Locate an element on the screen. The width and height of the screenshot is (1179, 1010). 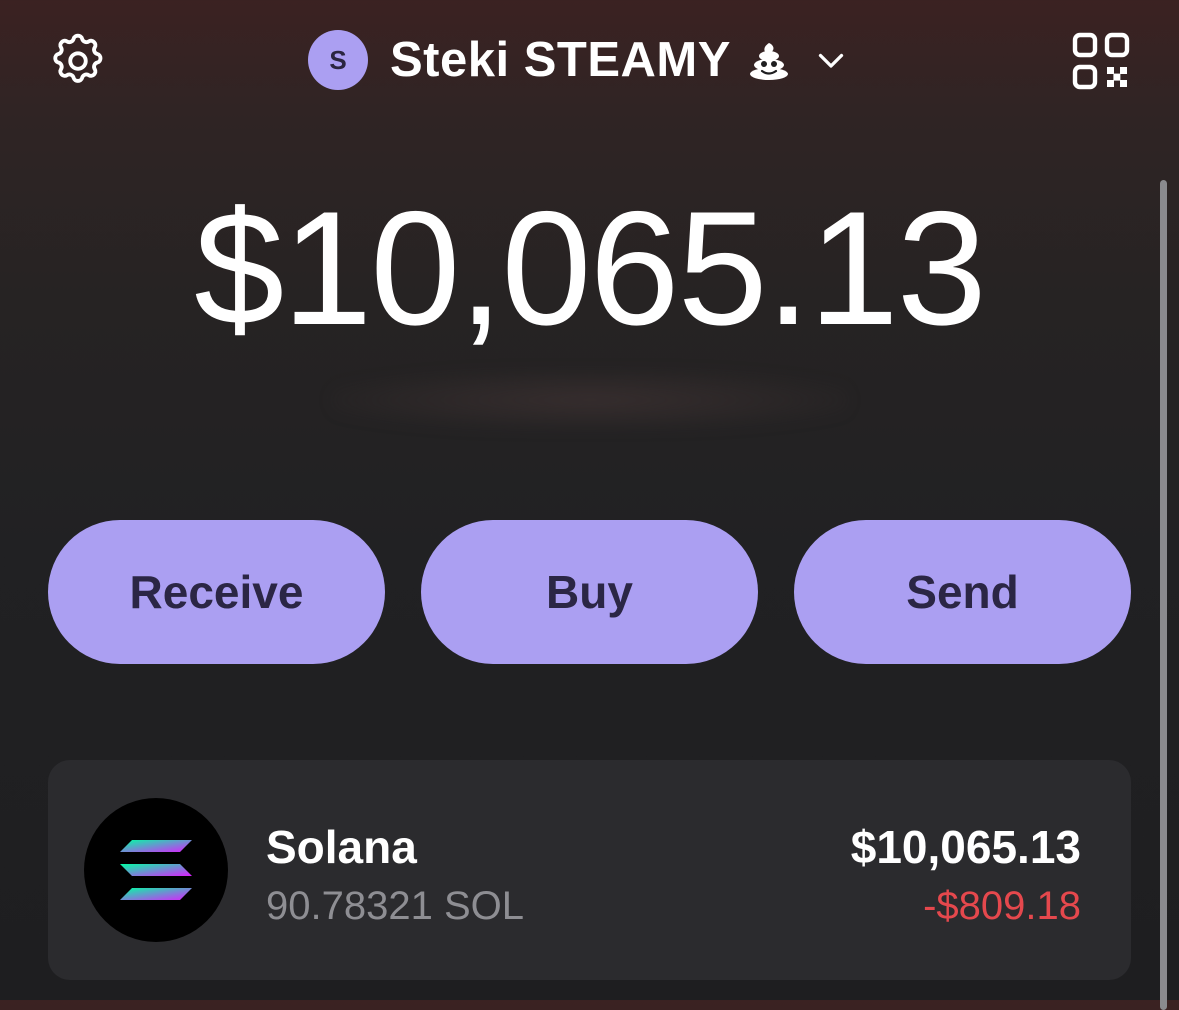
settings-button is located at coordinates (78, 61).